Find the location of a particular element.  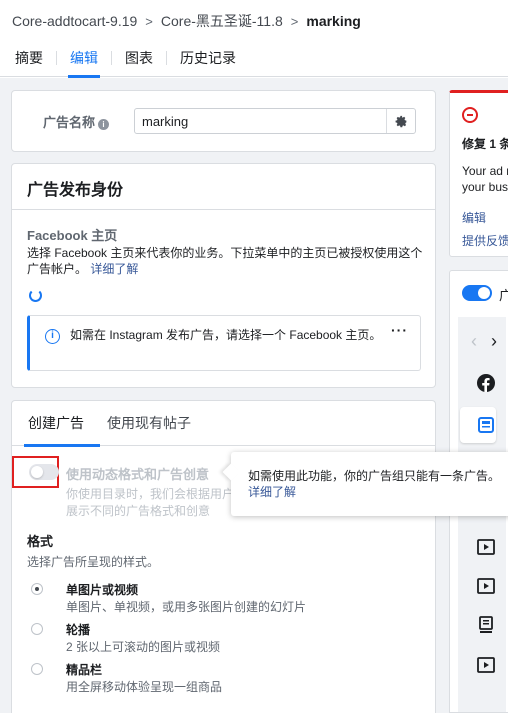

dynamic-format-description: 你使用目录时，我们会根据用户展示不同的广告格式和创意 is located at coordinates (150, 502).